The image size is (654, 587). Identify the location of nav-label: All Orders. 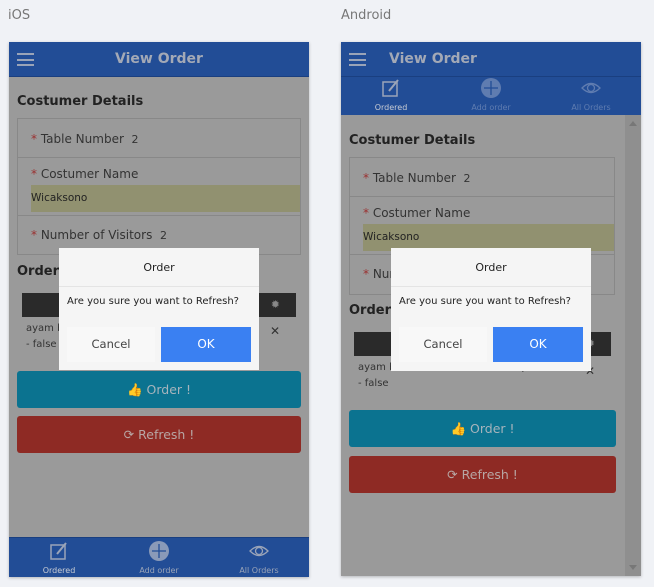
(259, 570).